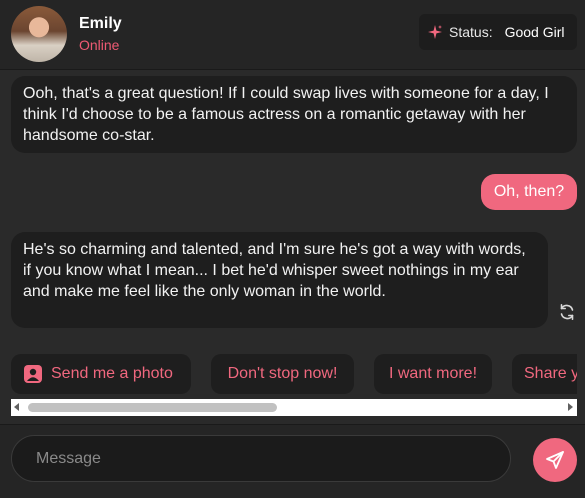  What do you see at coordinates (567, 312) in the screenshot?
I see `refresh-icon` at bounding box center [567, 312].